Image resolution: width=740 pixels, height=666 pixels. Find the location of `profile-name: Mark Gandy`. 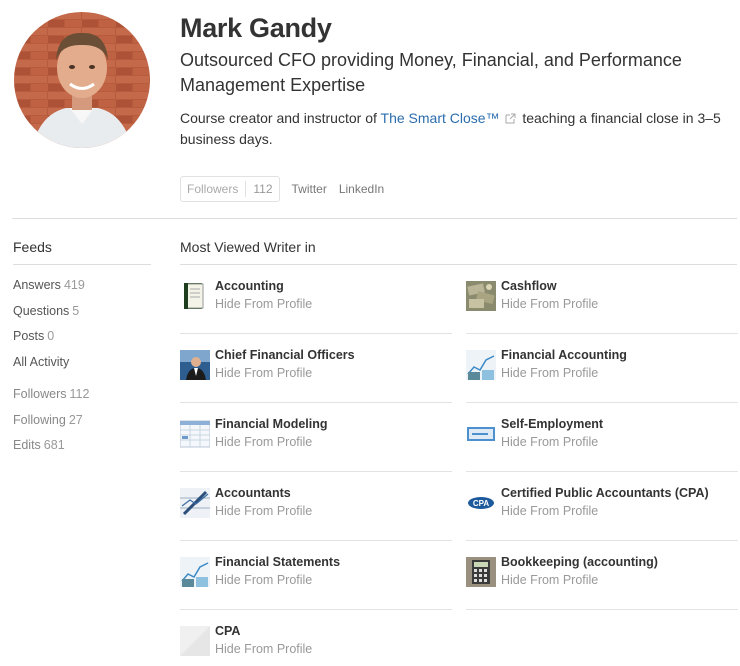

profile-name: Mark Gandy is located at coordinates (256, 28).